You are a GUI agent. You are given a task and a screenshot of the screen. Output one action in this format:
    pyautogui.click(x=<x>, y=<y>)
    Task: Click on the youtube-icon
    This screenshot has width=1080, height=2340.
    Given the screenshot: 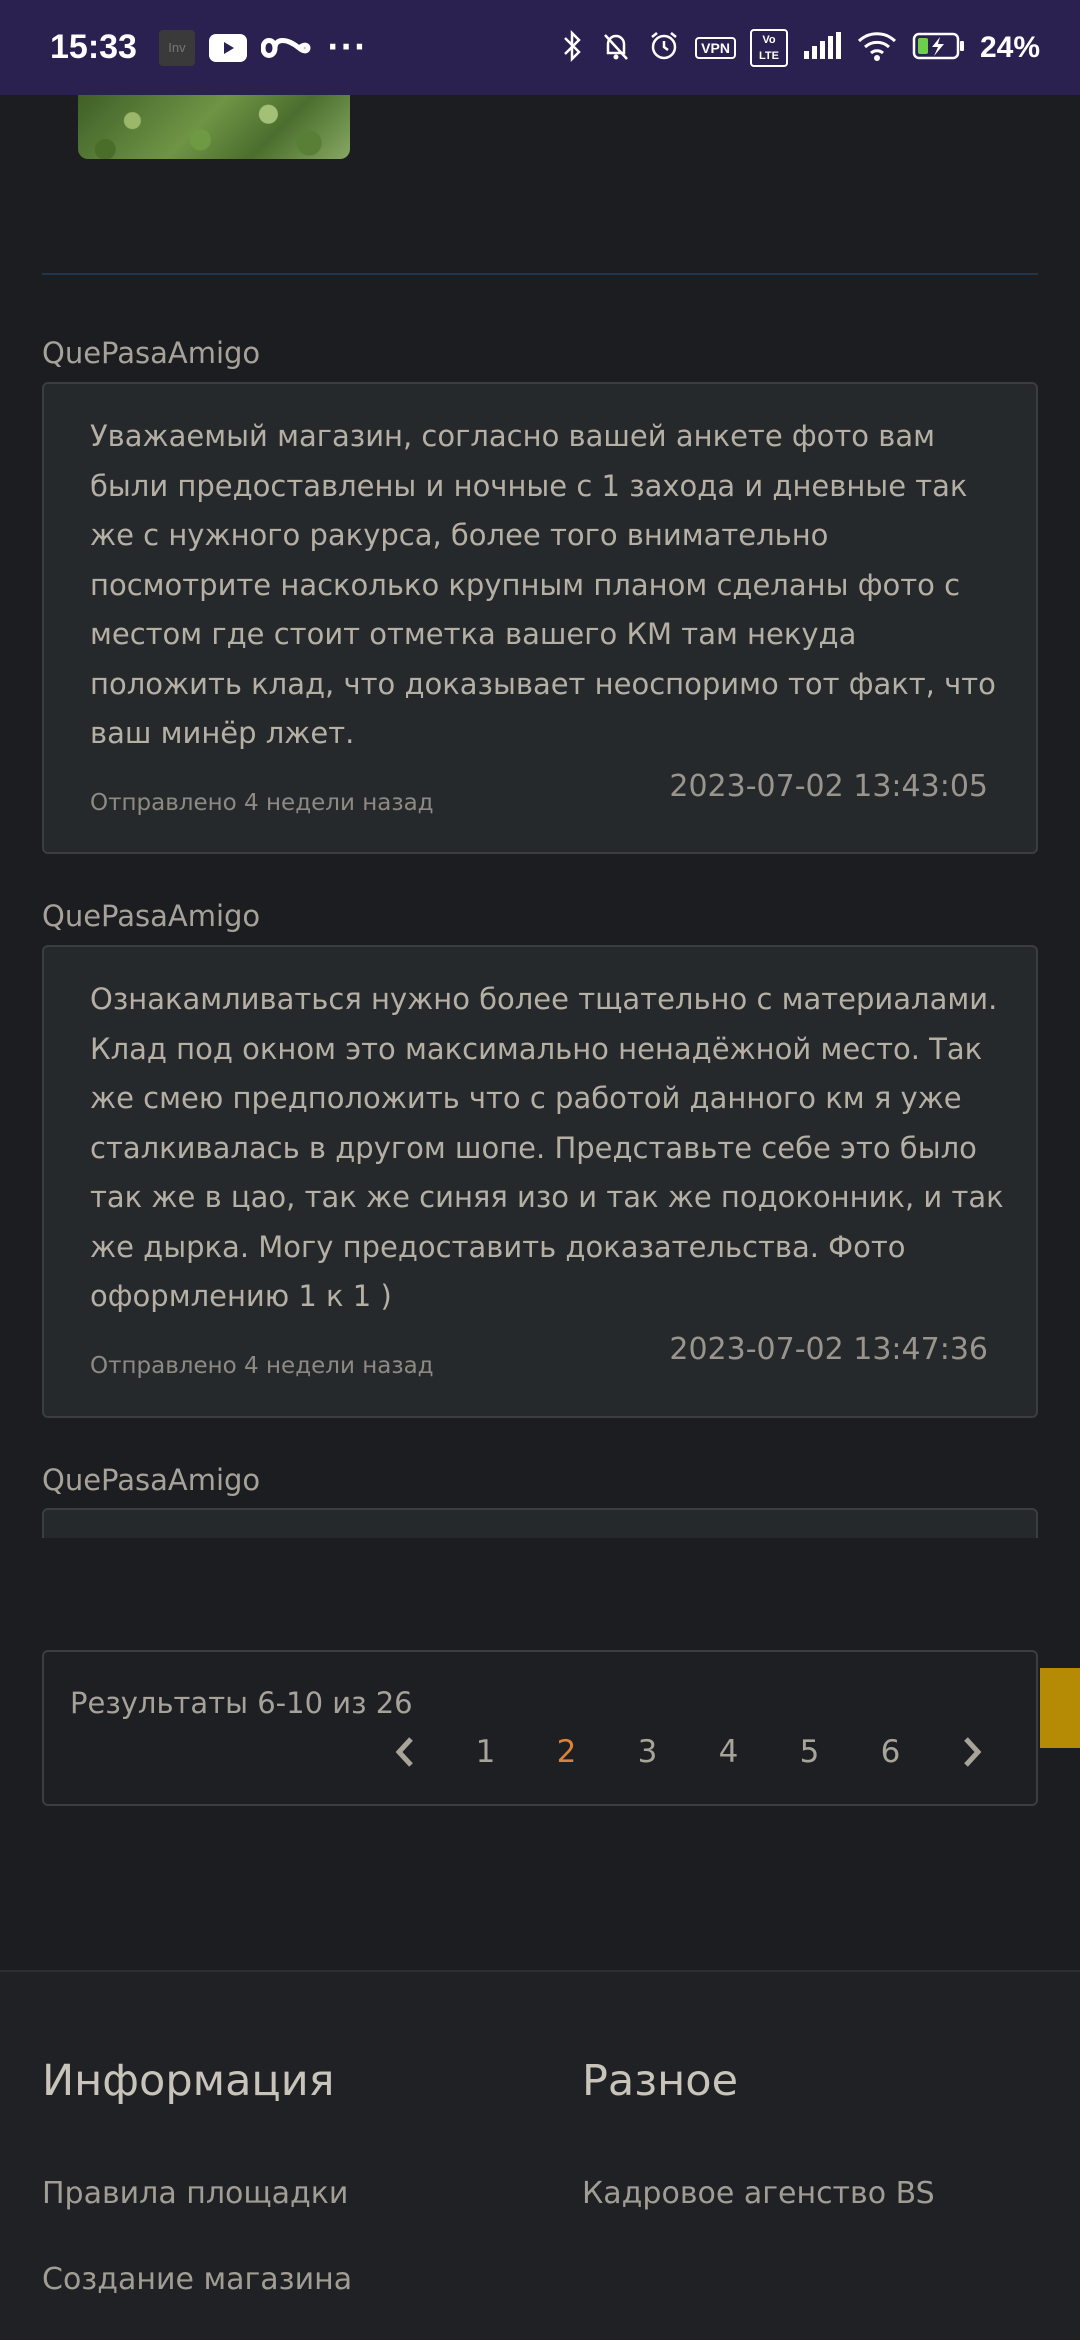 What is the action you would take?
    pyautogui.click(x=227, y=47)
    